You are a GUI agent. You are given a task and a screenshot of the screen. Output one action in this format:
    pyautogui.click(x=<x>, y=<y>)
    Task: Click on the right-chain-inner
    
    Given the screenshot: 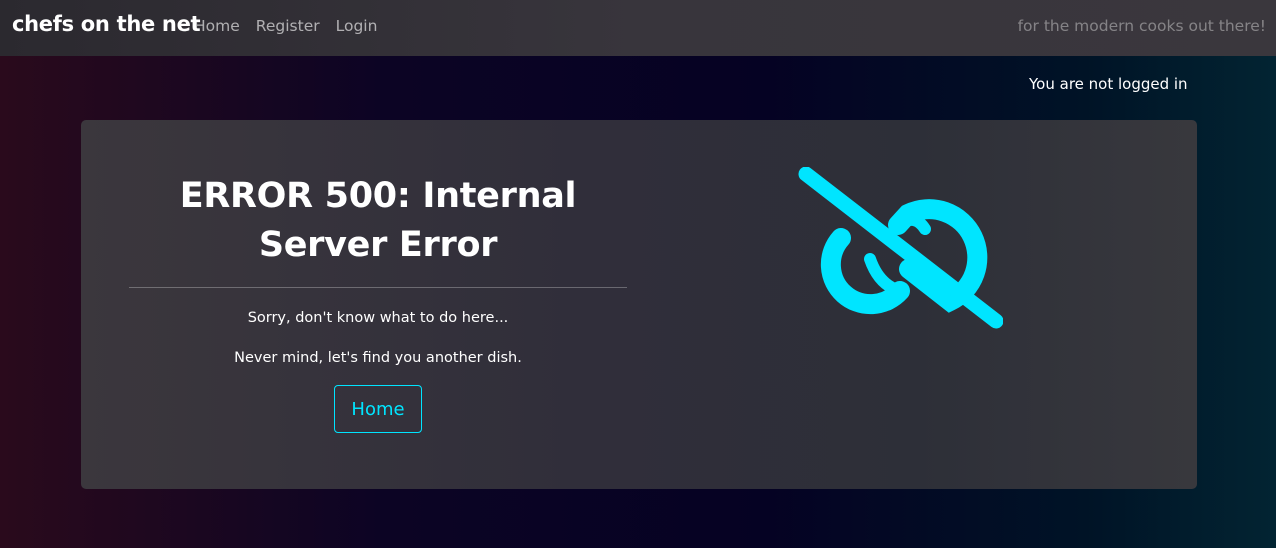 What is the action you would take?
    pyautogui.click(x=911, y=224)
    